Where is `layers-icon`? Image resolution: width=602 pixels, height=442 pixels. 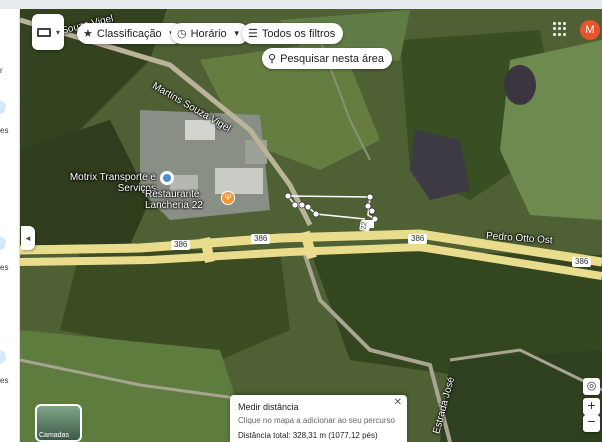
layers-icon is located at coordinates (44, 32).